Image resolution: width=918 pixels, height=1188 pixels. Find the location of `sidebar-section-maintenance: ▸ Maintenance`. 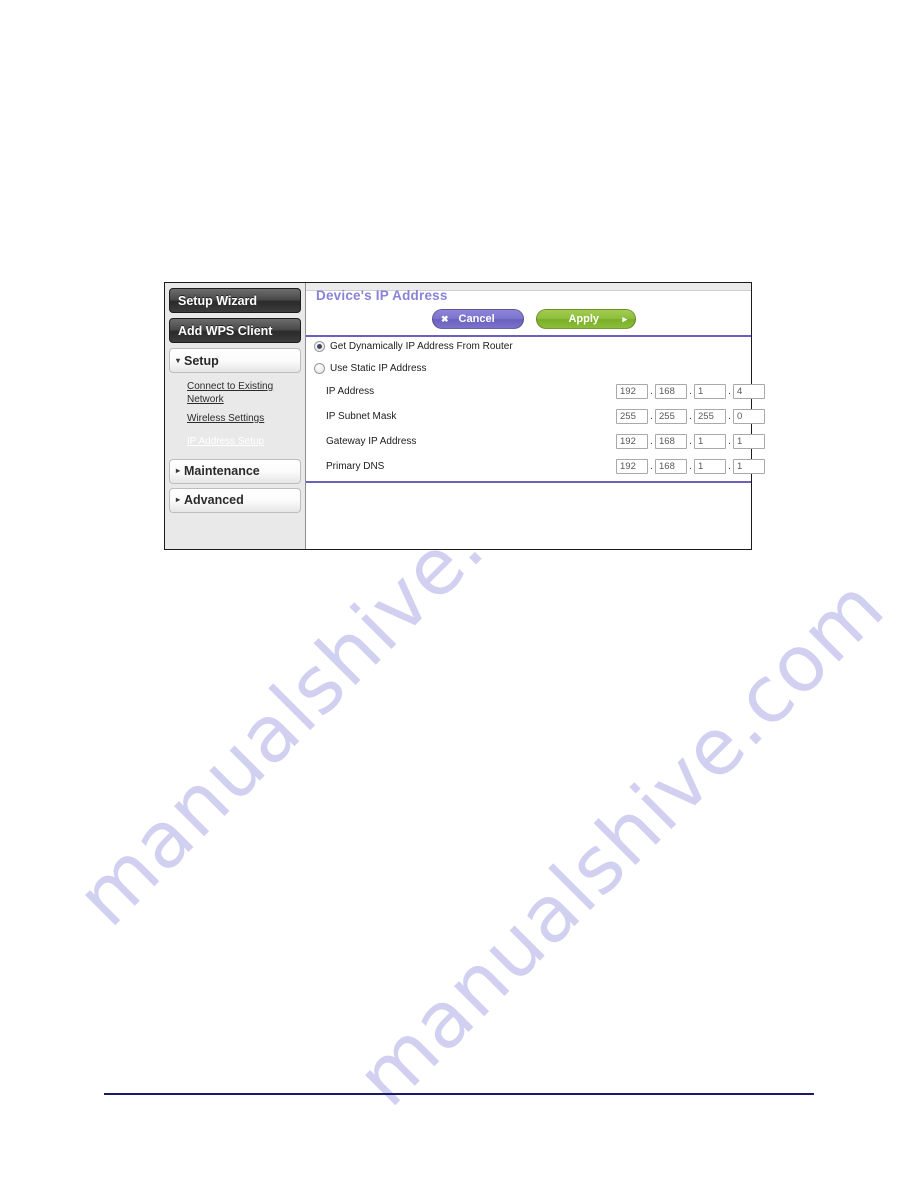

sidebar-section-maintenance: ▸ Maintenance is located at coordinates (235, 471).